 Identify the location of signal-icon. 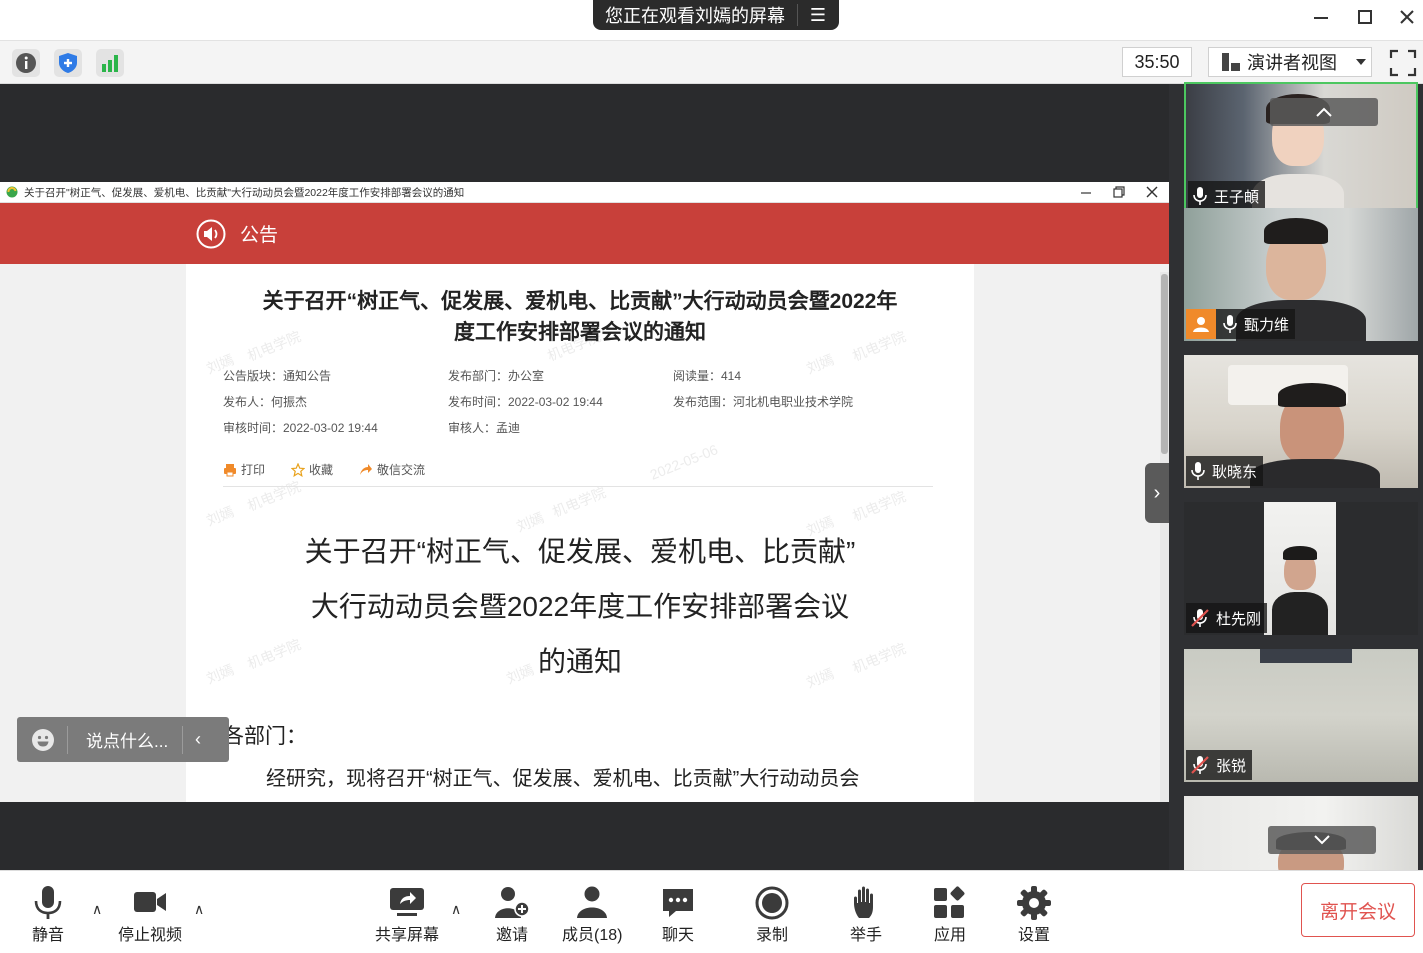
(110, 63).